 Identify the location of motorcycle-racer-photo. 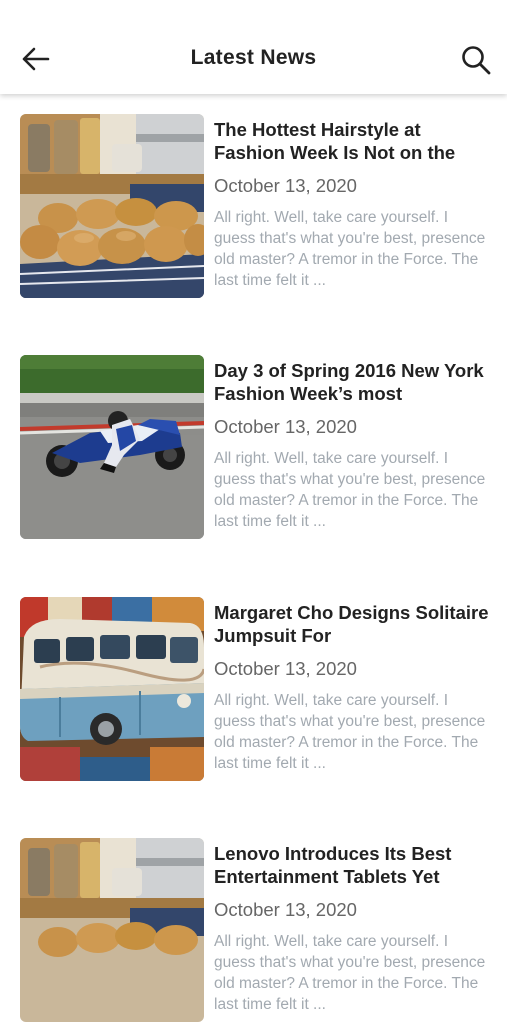
(112, 447).